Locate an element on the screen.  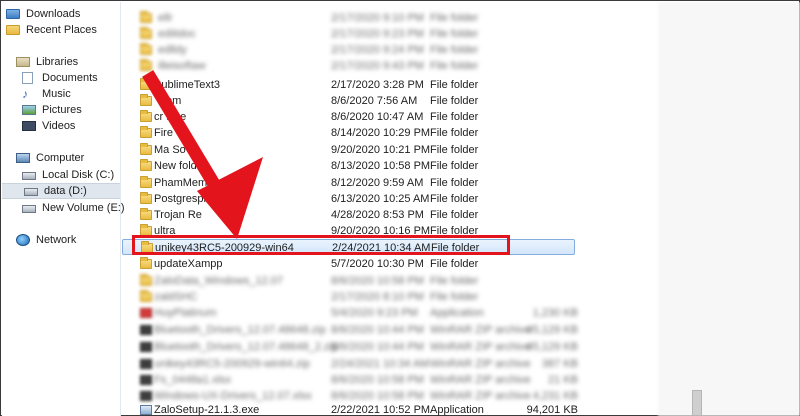
nav-item-new-volume-e: New Volume (E:) is located at coordinates (73, 208).